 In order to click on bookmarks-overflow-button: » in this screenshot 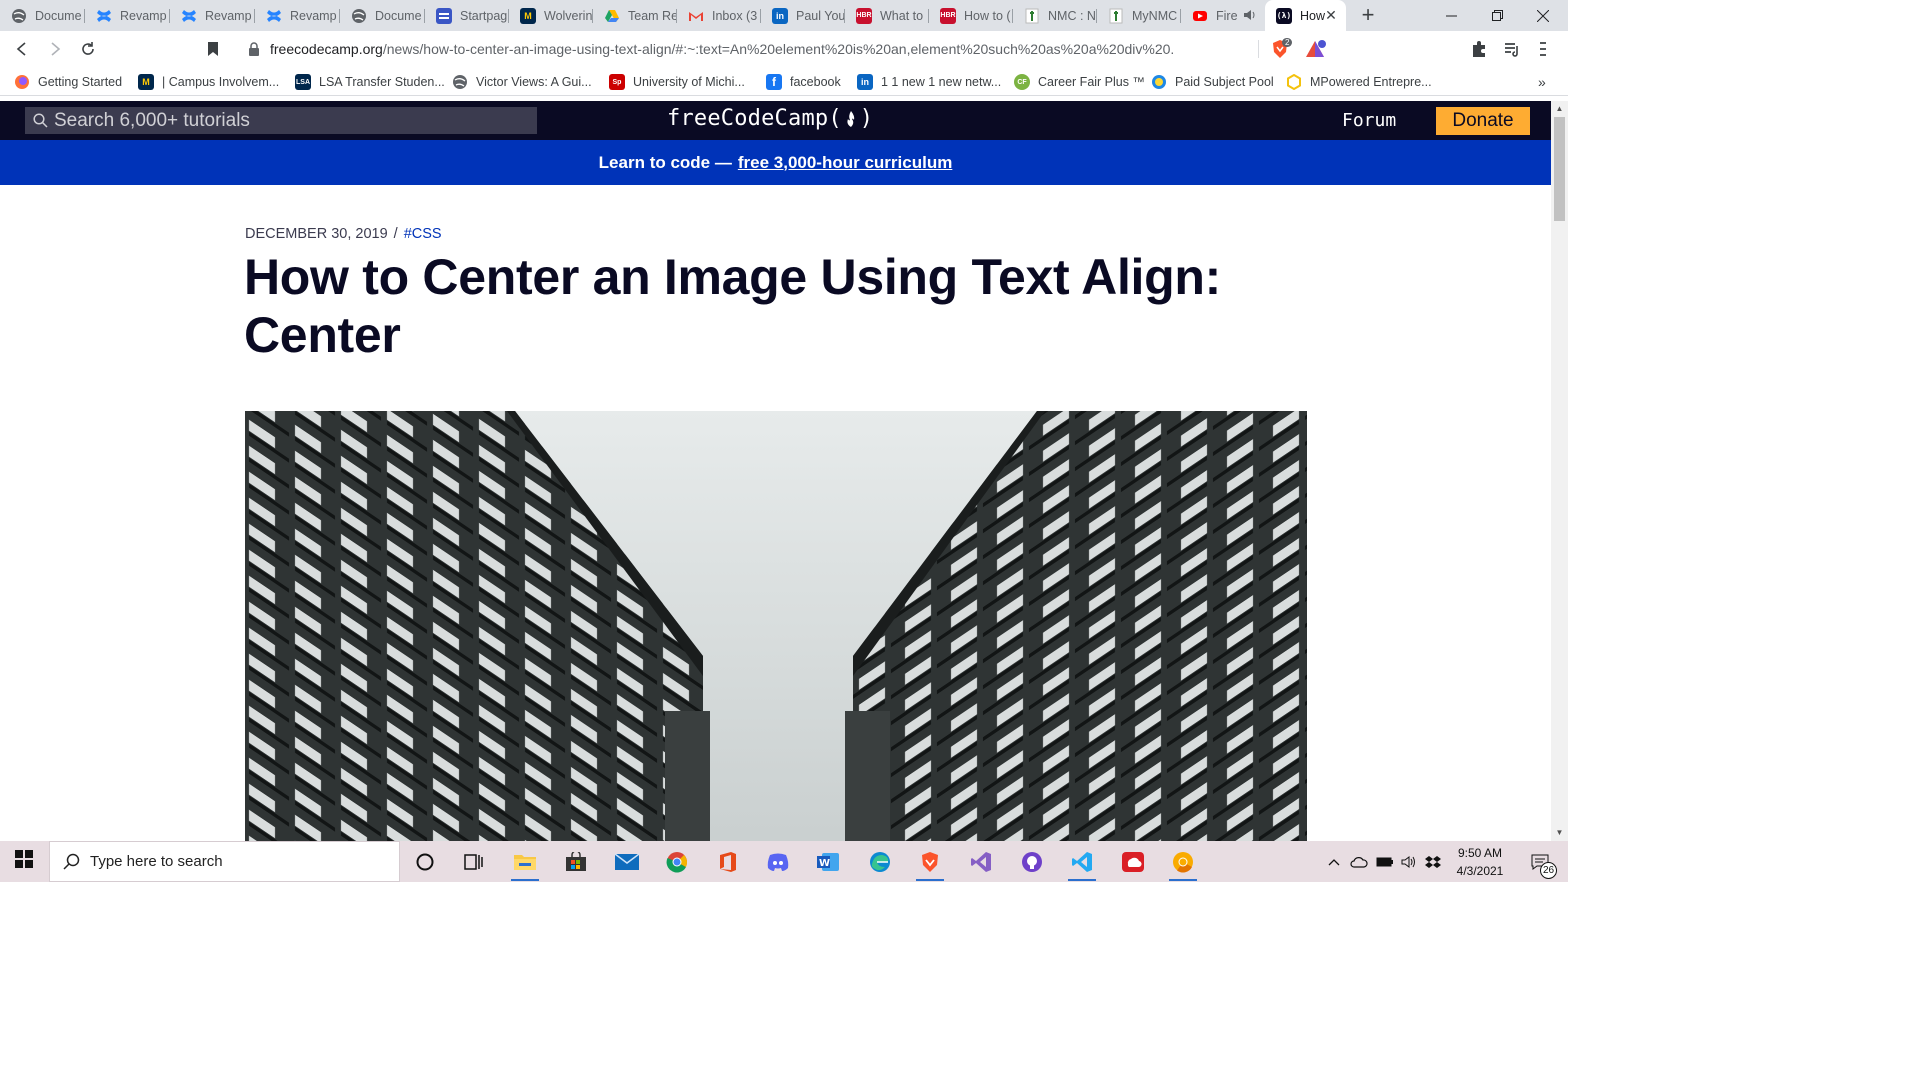, I will do `click(1542, 82)`.